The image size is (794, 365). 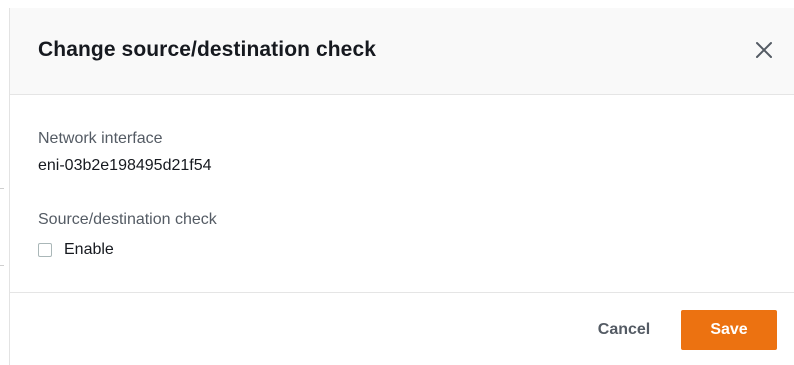 I want to click on network-interface-label: Network interface, so click(x=100, y=138).